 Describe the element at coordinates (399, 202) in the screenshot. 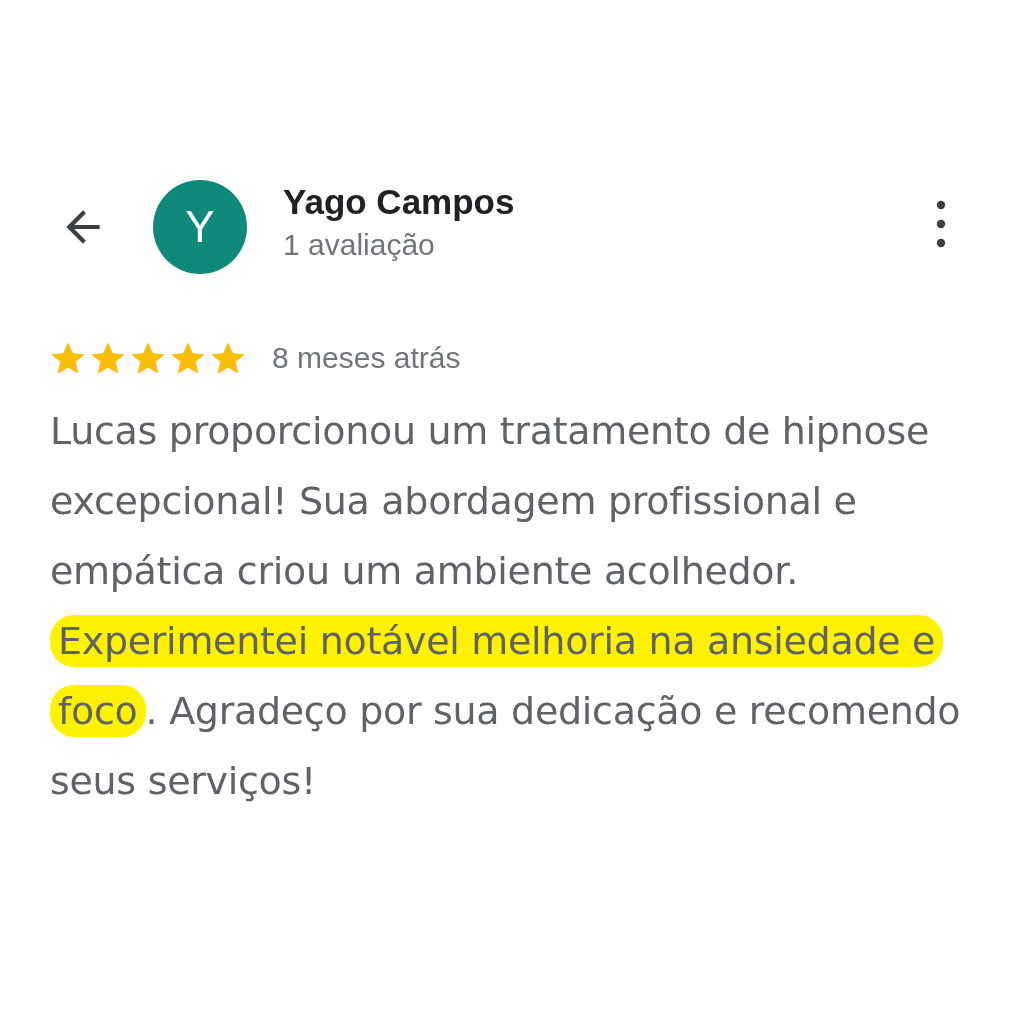

I see `reviewer-name: Yago Campos` at that location.